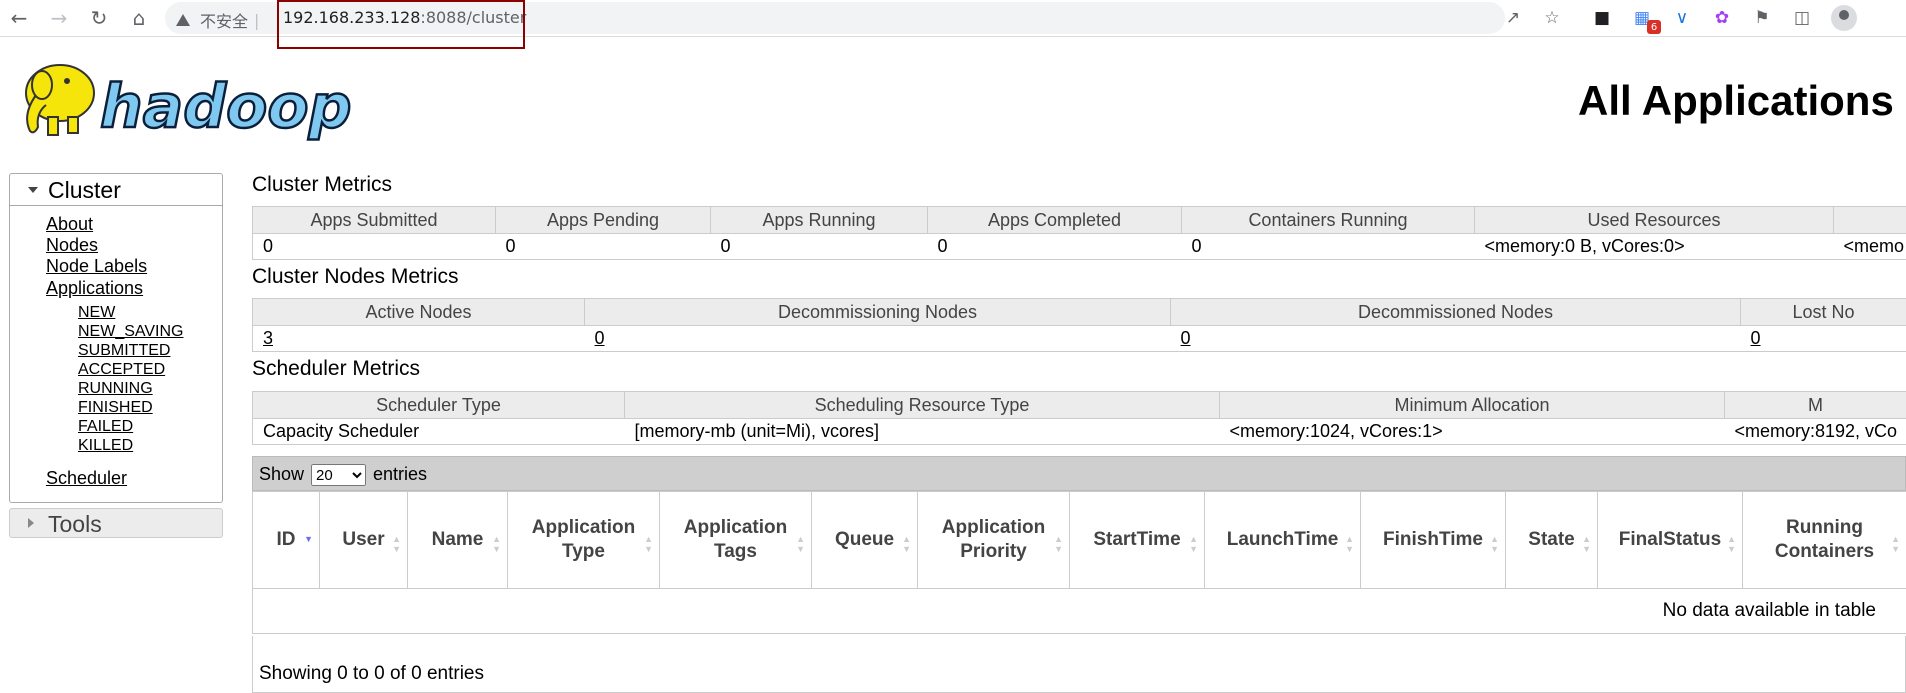 The height and width of the screenshot is (693, 1906). What do you see at coordinates (1823, 312) in the screenshot?
I see `metric-header: Lost No` at bounding box center [1823, 312].